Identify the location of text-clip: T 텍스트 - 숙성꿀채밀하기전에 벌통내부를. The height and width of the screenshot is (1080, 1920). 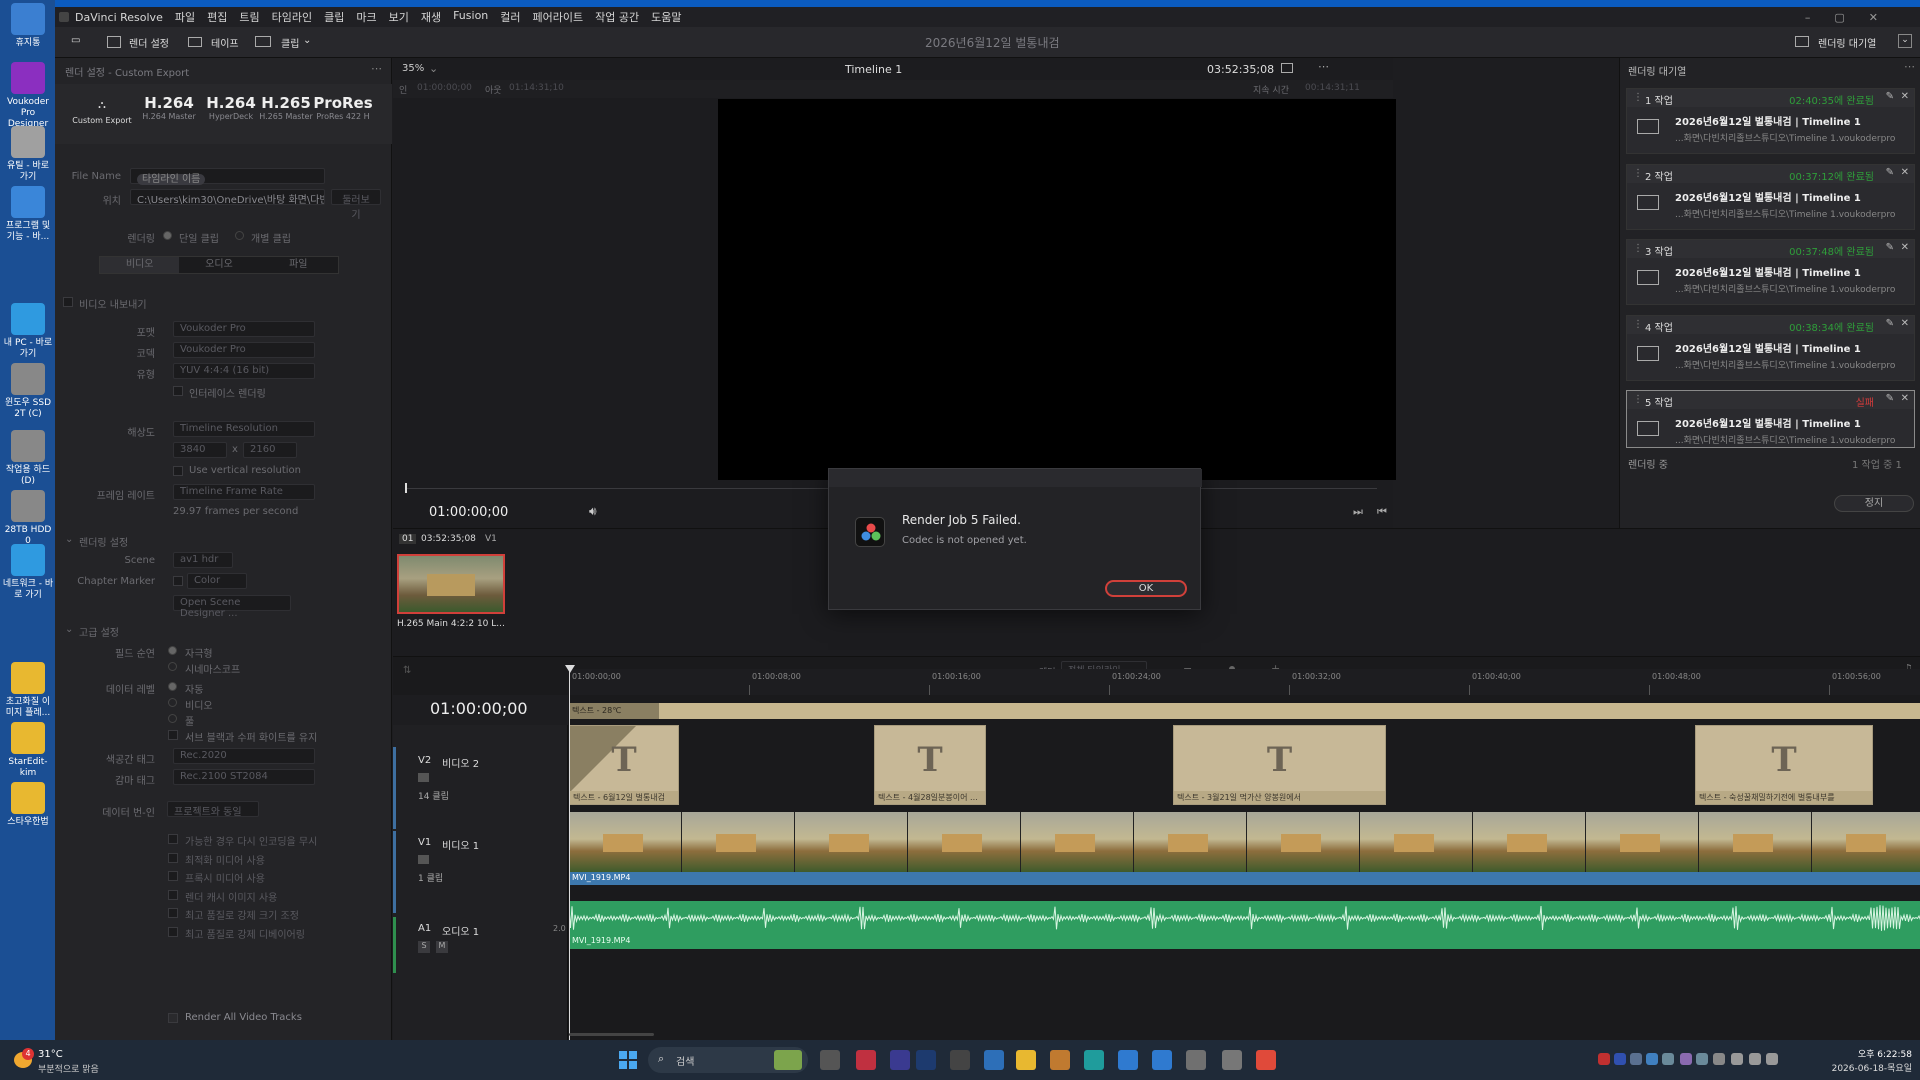
(1784, 765).